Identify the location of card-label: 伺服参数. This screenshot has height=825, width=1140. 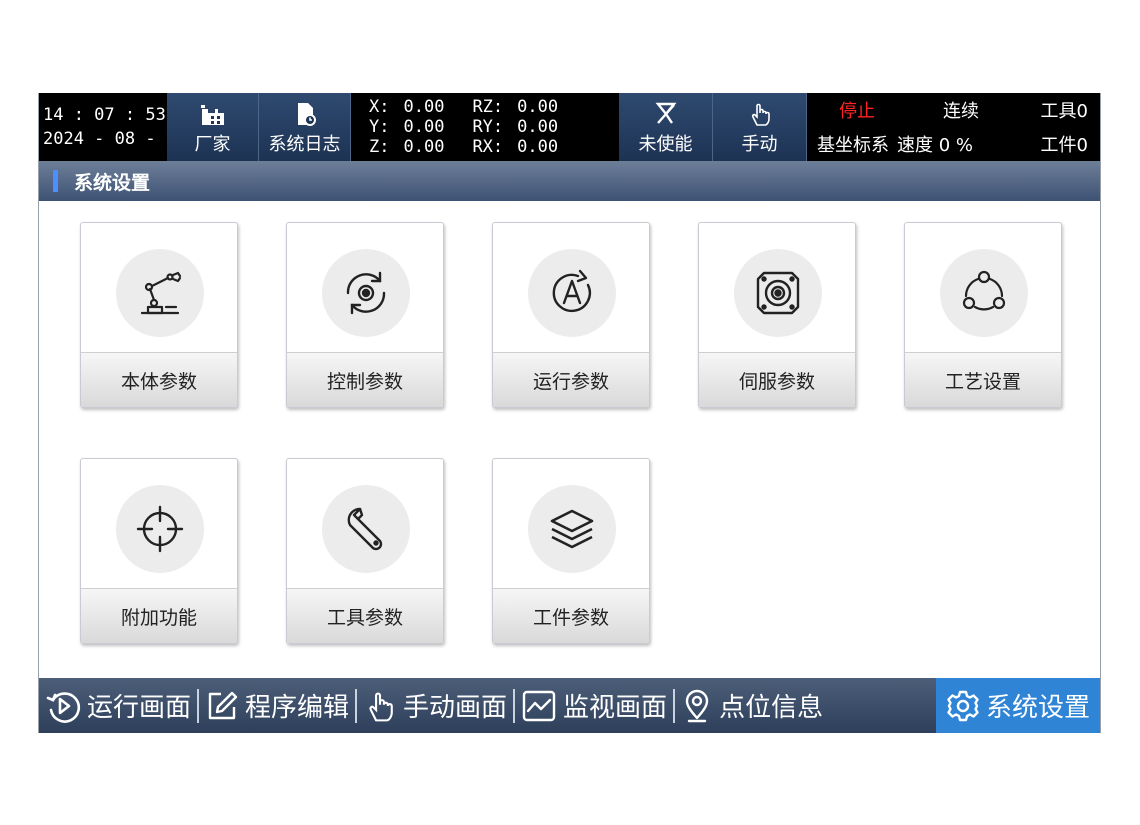
(777, 379).